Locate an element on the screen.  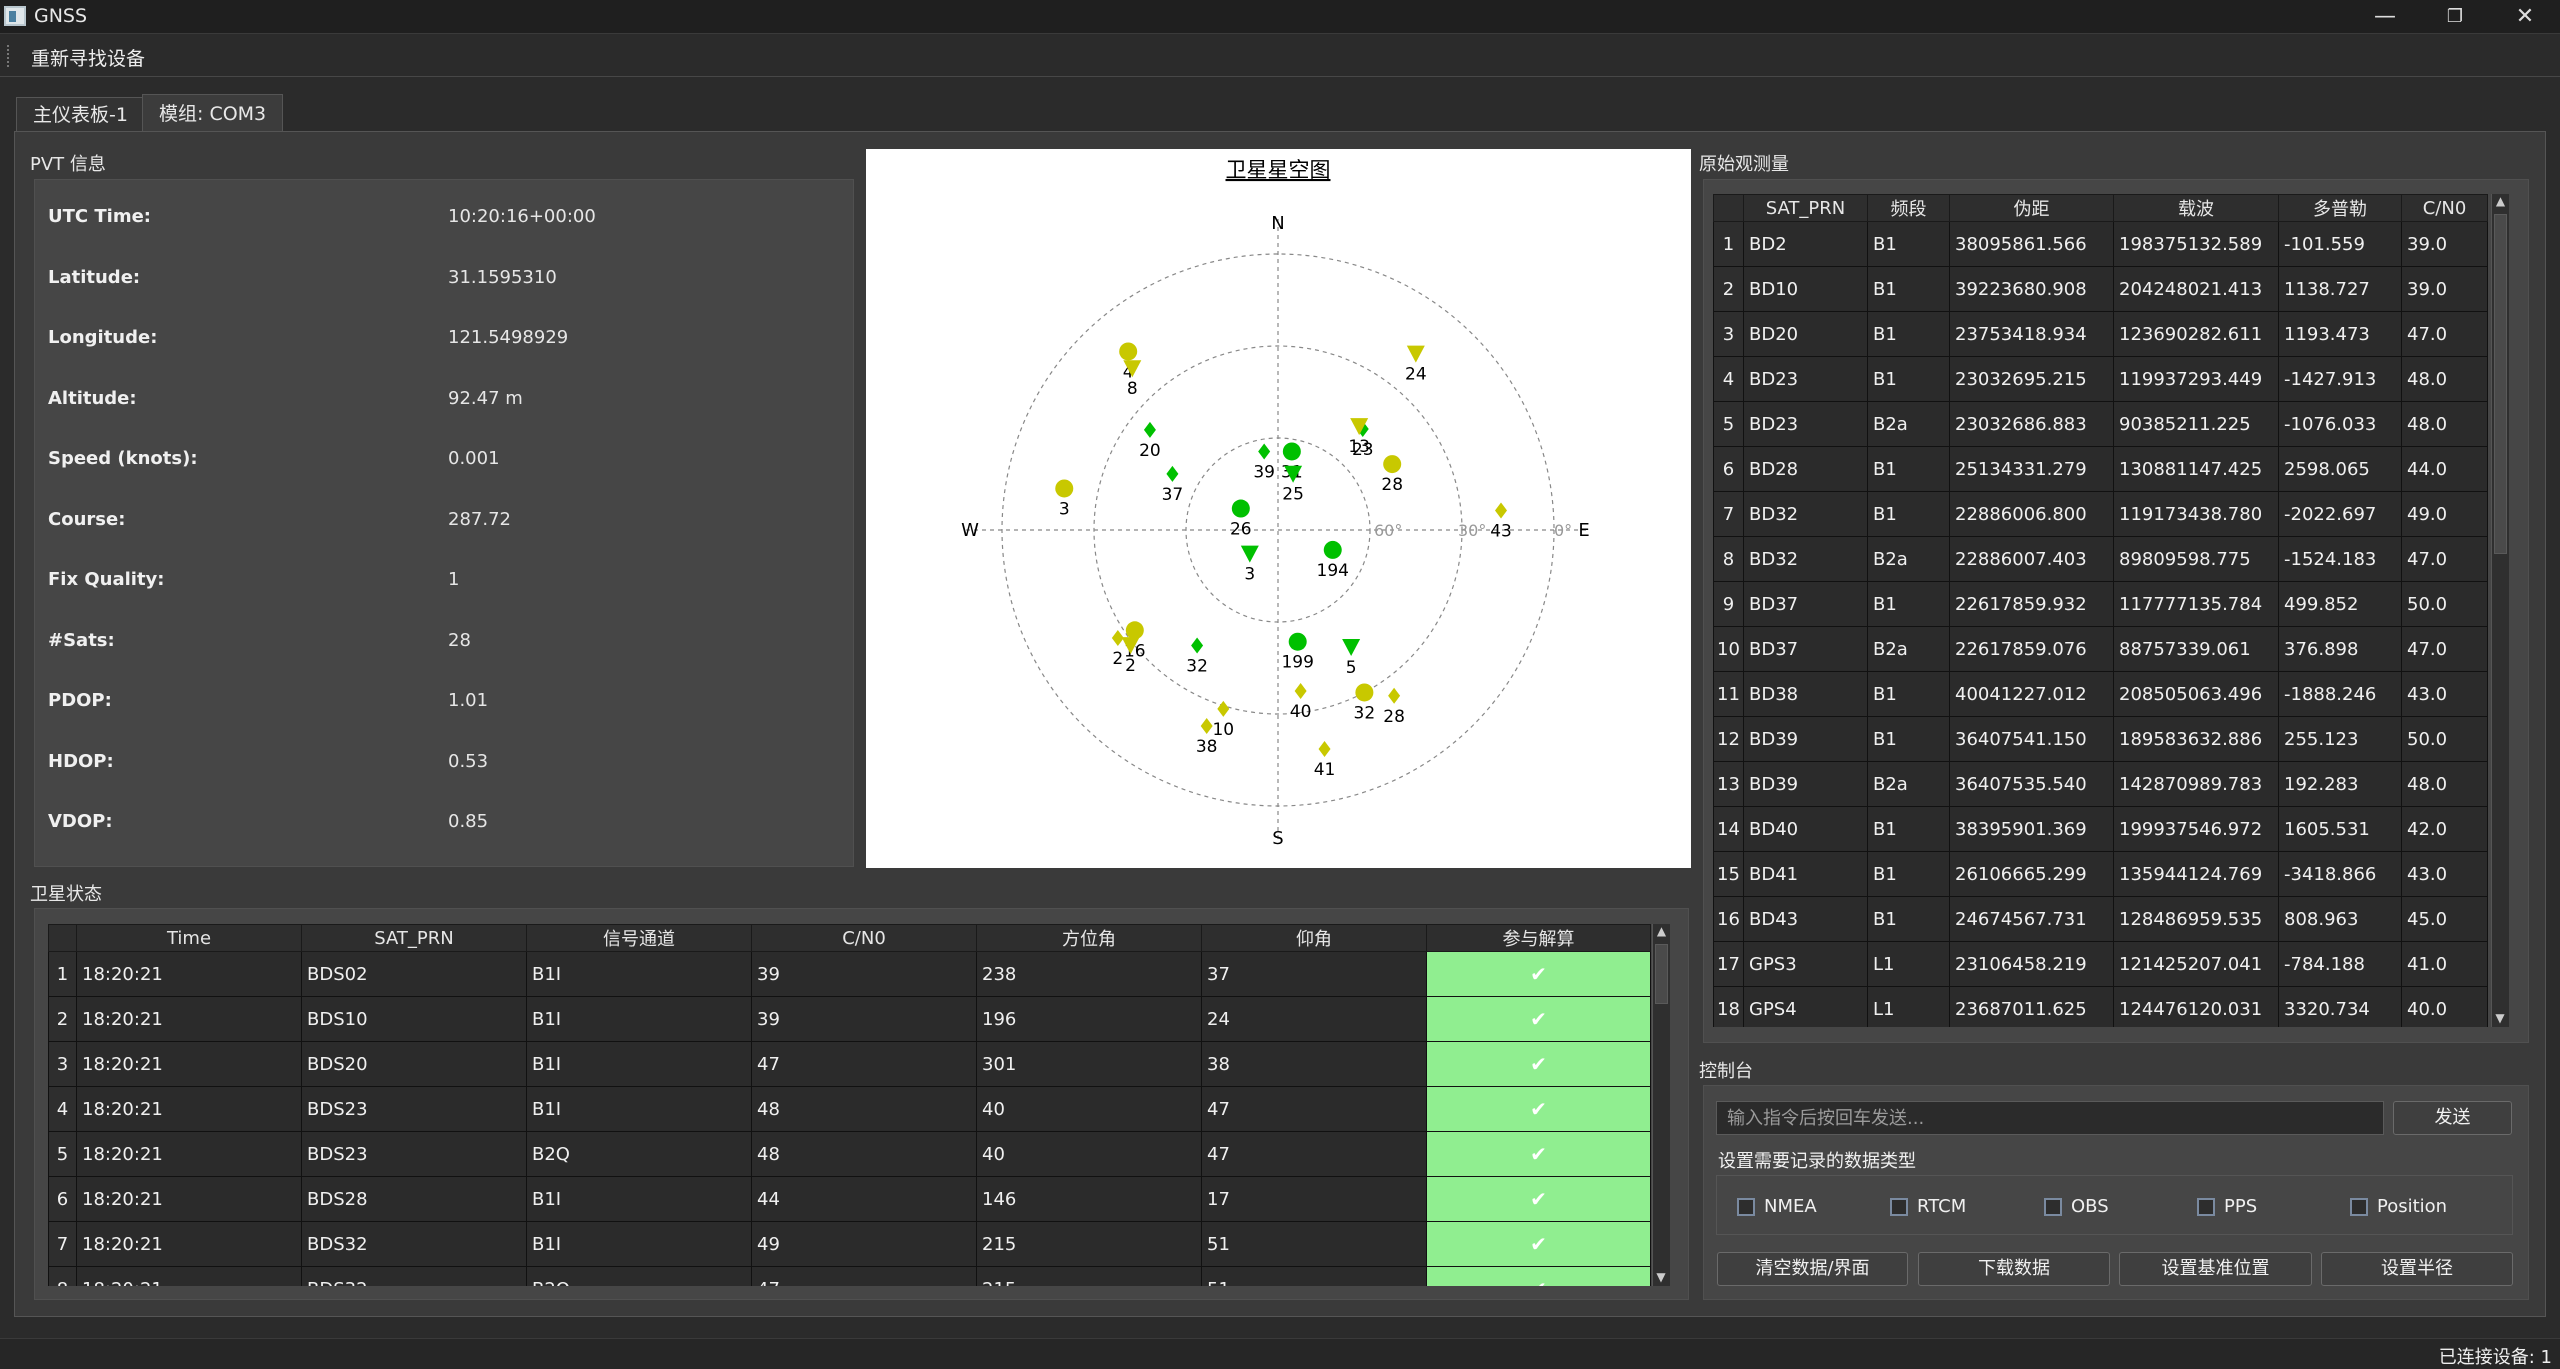
table-cell: 48.0 is located at coordinates (2444, 379).